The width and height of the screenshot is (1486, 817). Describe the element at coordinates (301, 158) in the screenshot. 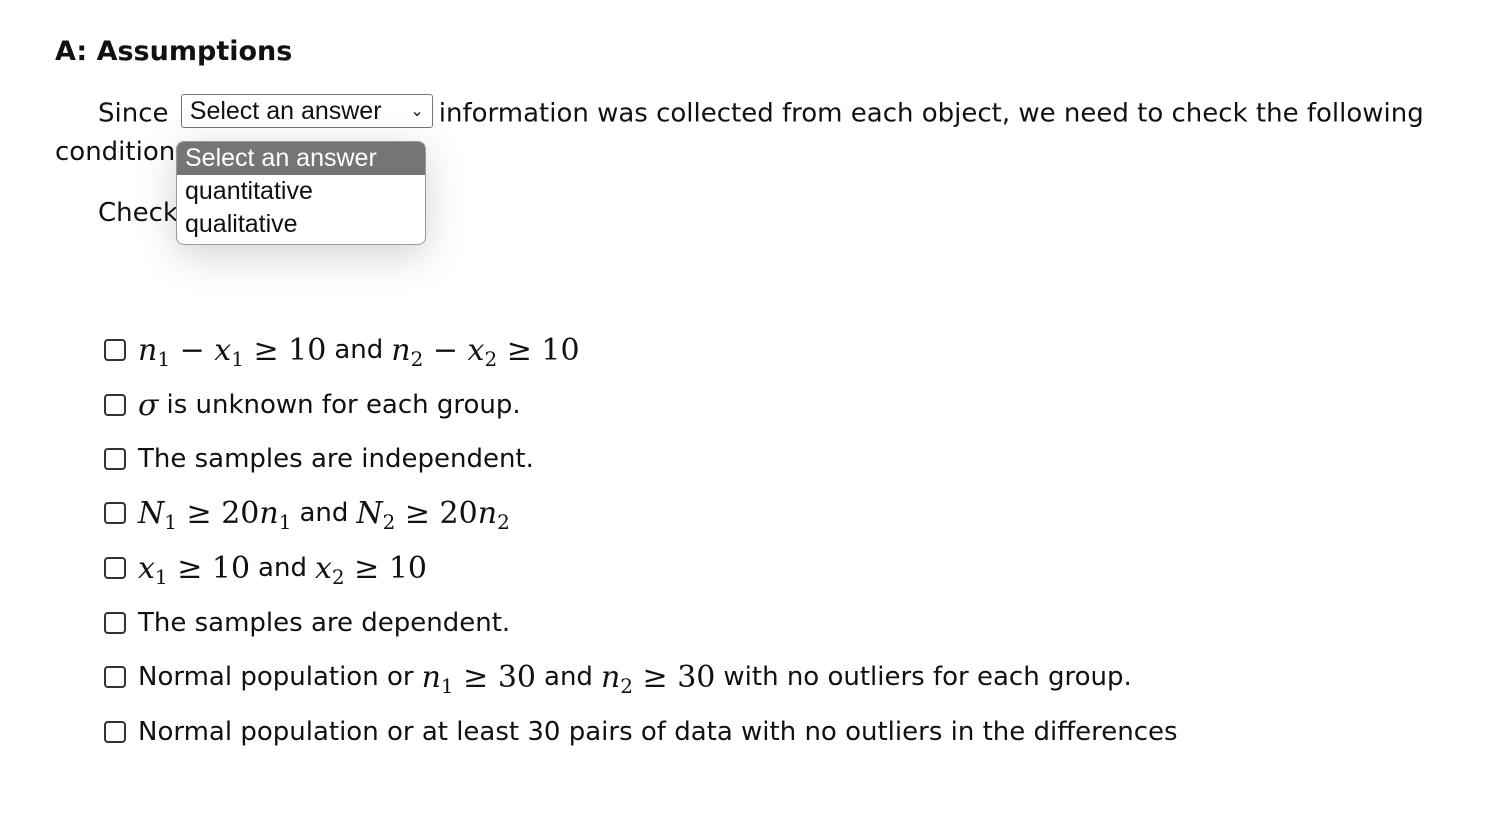

I see `option-select-an-answer: Select an answer` at that location.